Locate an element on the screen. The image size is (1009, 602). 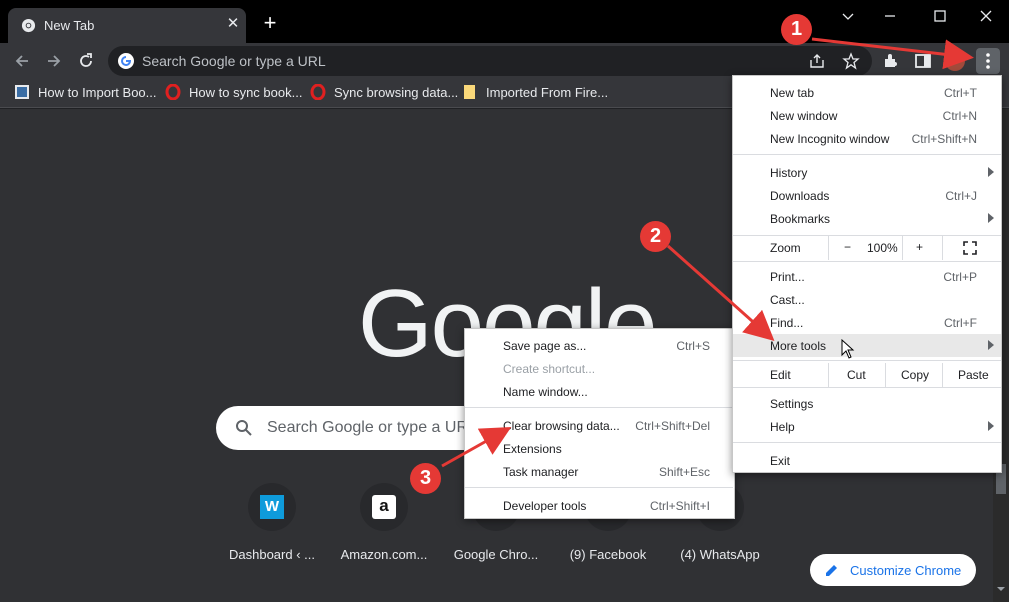
mouse-cursor-icon is located at coordinates (848, 349).